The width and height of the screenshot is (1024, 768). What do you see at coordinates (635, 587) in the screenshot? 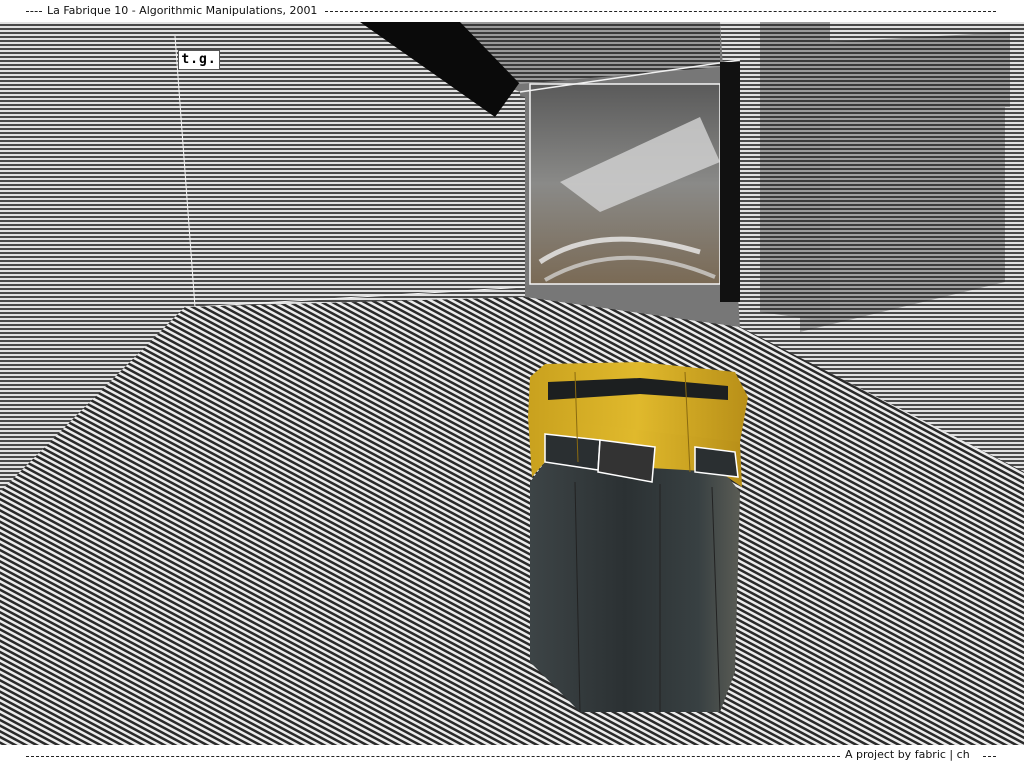
I see `trash-bin-body` at bounding box center [635, 587].